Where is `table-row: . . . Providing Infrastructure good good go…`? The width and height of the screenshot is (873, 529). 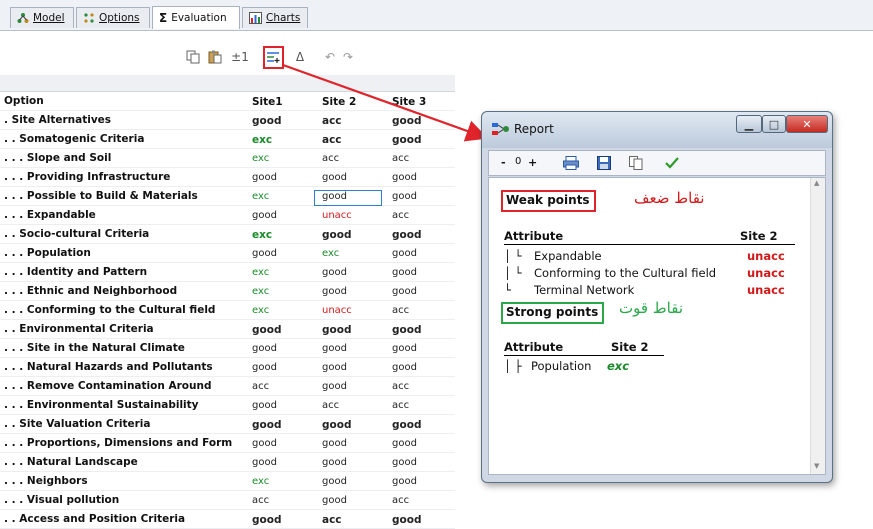
table-row: . . . Providing Infrastructure good good go… is located at coordinates (227, 177).